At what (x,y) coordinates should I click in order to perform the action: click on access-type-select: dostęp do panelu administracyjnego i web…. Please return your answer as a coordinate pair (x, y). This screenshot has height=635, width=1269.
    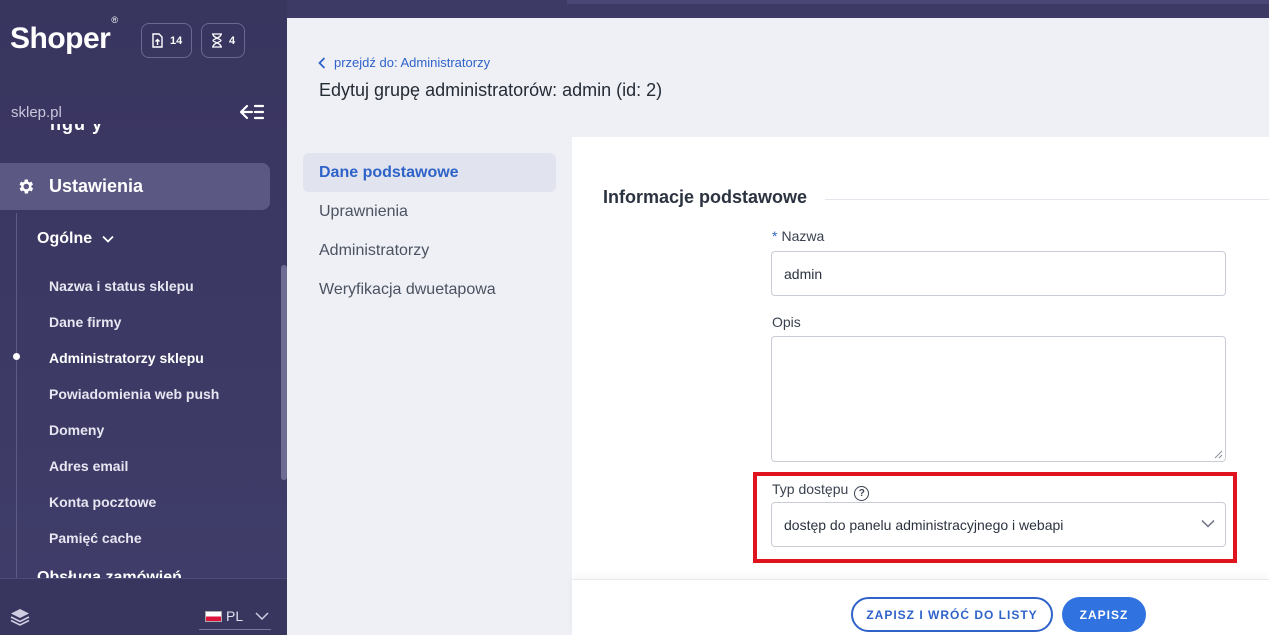
    Looking at the image, I should click on (998, 524).